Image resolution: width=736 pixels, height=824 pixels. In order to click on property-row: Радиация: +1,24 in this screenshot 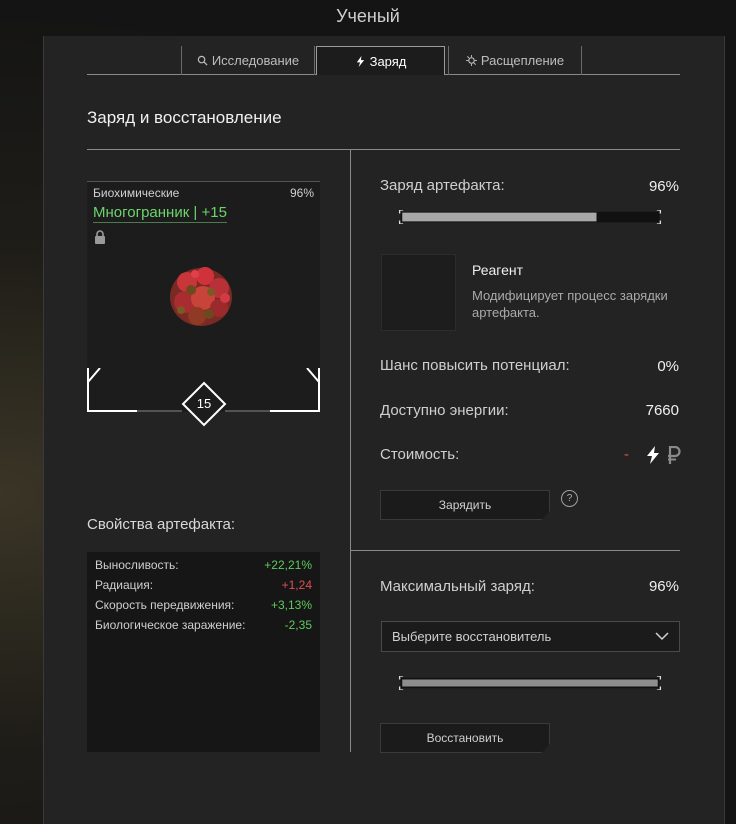, I will do `click(203, 585)`.